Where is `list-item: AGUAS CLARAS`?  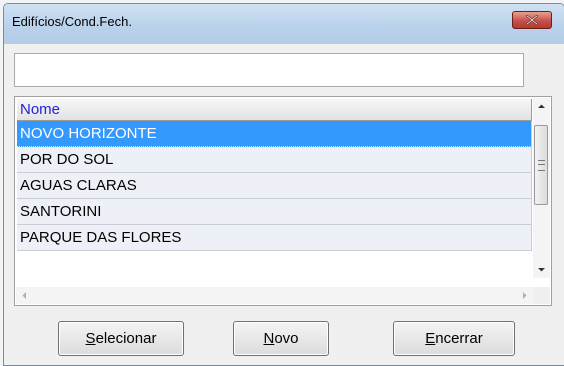
list-item: AGUAS CLARAS is located at coordinates (274, 186).